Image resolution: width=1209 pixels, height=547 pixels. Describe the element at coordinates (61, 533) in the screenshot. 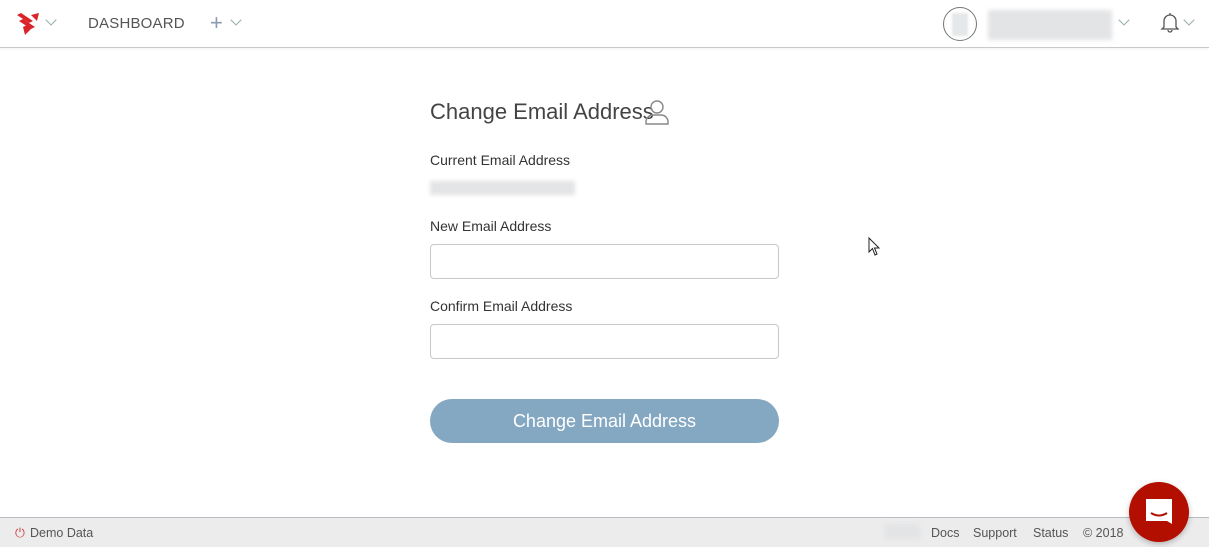

I see `demo-data-label: Demo Data` at that location.